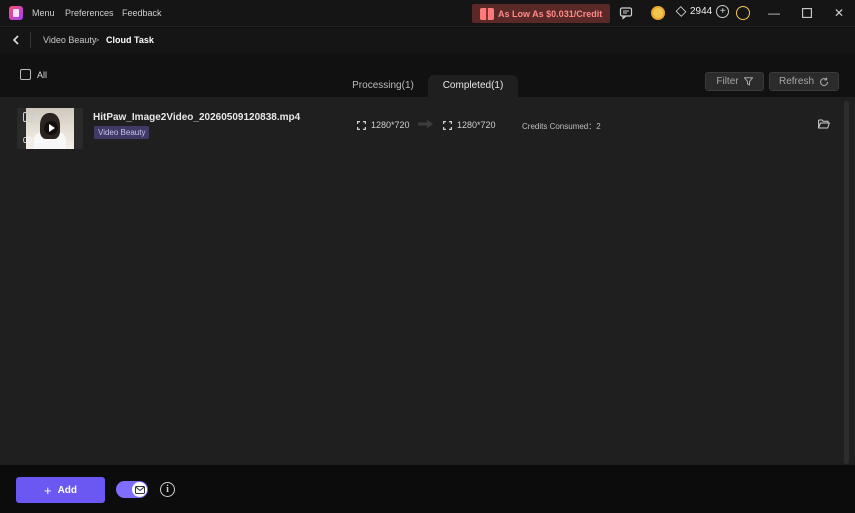 This screenshot has width=855, height=513. I want to click on credits-balance: 2944 +, so click(702, 11).